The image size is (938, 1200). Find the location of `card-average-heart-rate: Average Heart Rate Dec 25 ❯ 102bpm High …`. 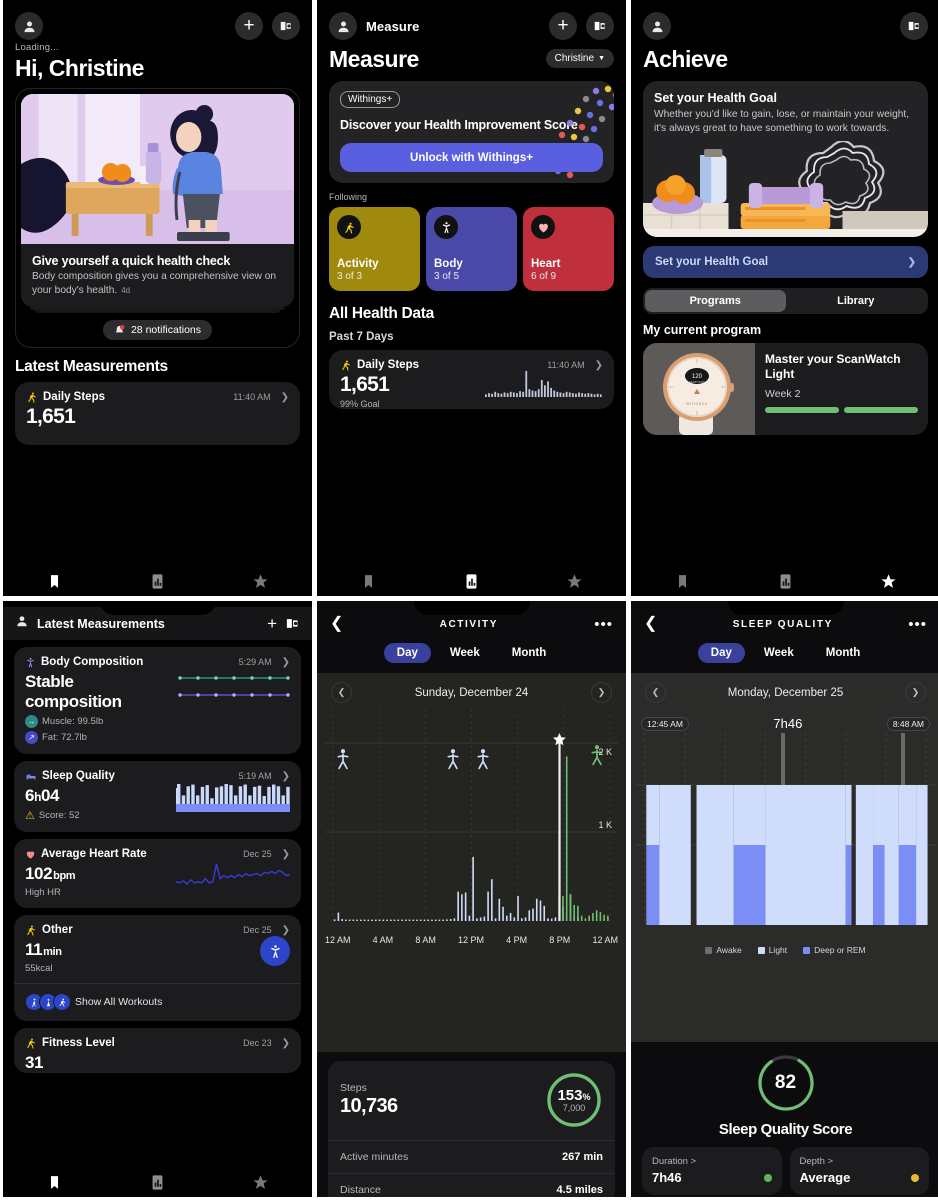

card-average-heart-rate: Average Heart Rate Dec 25 ❯ 102bpm High … is located at coordinates (157, 873).